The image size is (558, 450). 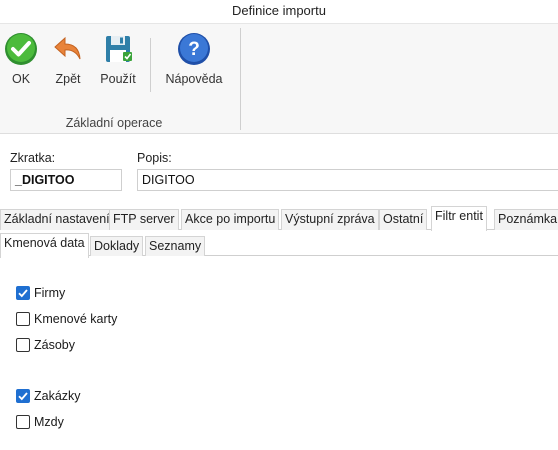 What do you see at coordinates (21, 79) in the screenshot?
I see `ok-button-label: OK` at bounding box center [21, 79].